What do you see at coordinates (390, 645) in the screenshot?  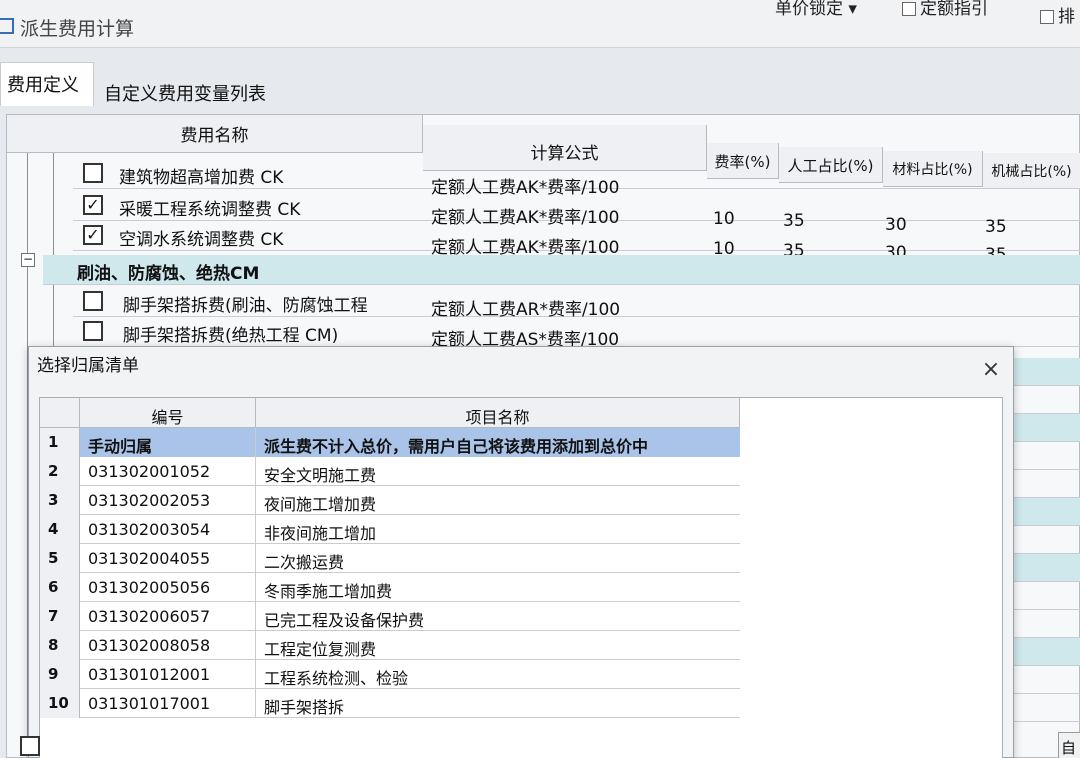 I see `list-row: 8 031302008058 工程定位复测费` at bounding box center [390, 645].